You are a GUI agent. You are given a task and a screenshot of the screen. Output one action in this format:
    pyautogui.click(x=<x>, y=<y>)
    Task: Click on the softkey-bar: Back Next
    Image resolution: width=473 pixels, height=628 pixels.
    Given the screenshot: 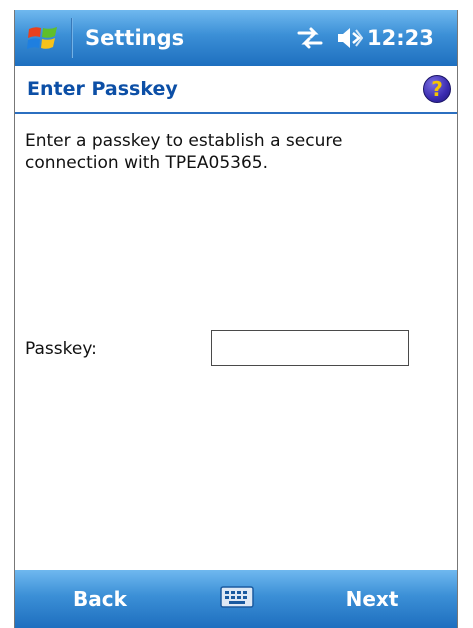 What is the action you would take?
    pyautogui.click(x=236, y=599)
    